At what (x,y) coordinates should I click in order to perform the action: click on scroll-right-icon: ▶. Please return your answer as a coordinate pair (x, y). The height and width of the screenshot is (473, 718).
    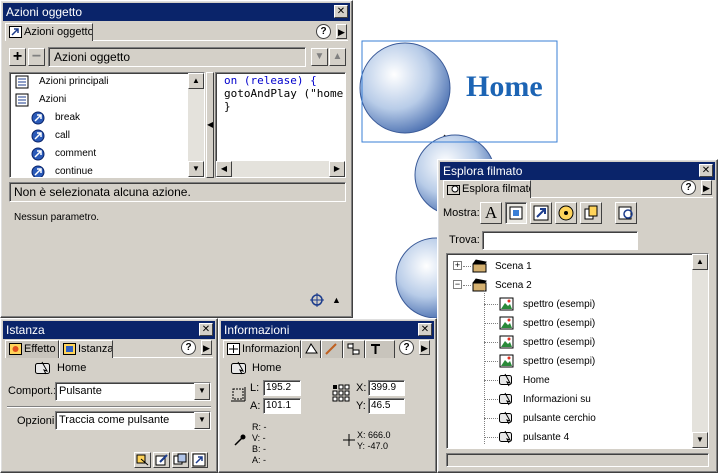
    Looking at the image, I should click on (337, 169).